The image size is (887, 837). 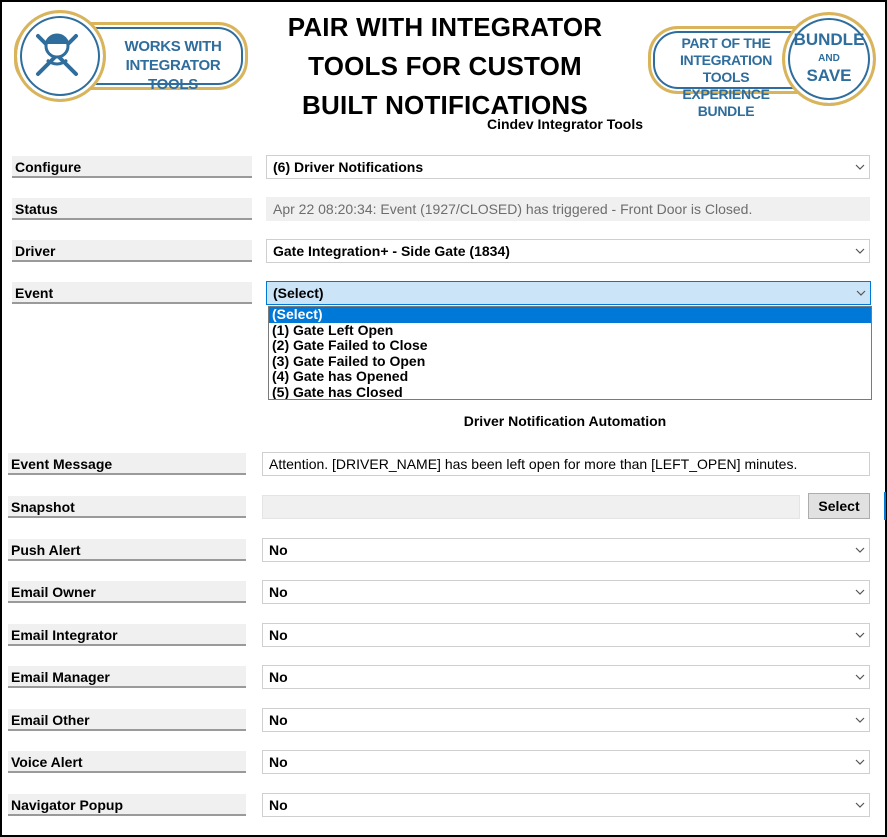 What do you see at coordinates (348, 167) in the screenshot?
I see `configure-value: (6) Driver Notifications` at bounding box center [348, 167].